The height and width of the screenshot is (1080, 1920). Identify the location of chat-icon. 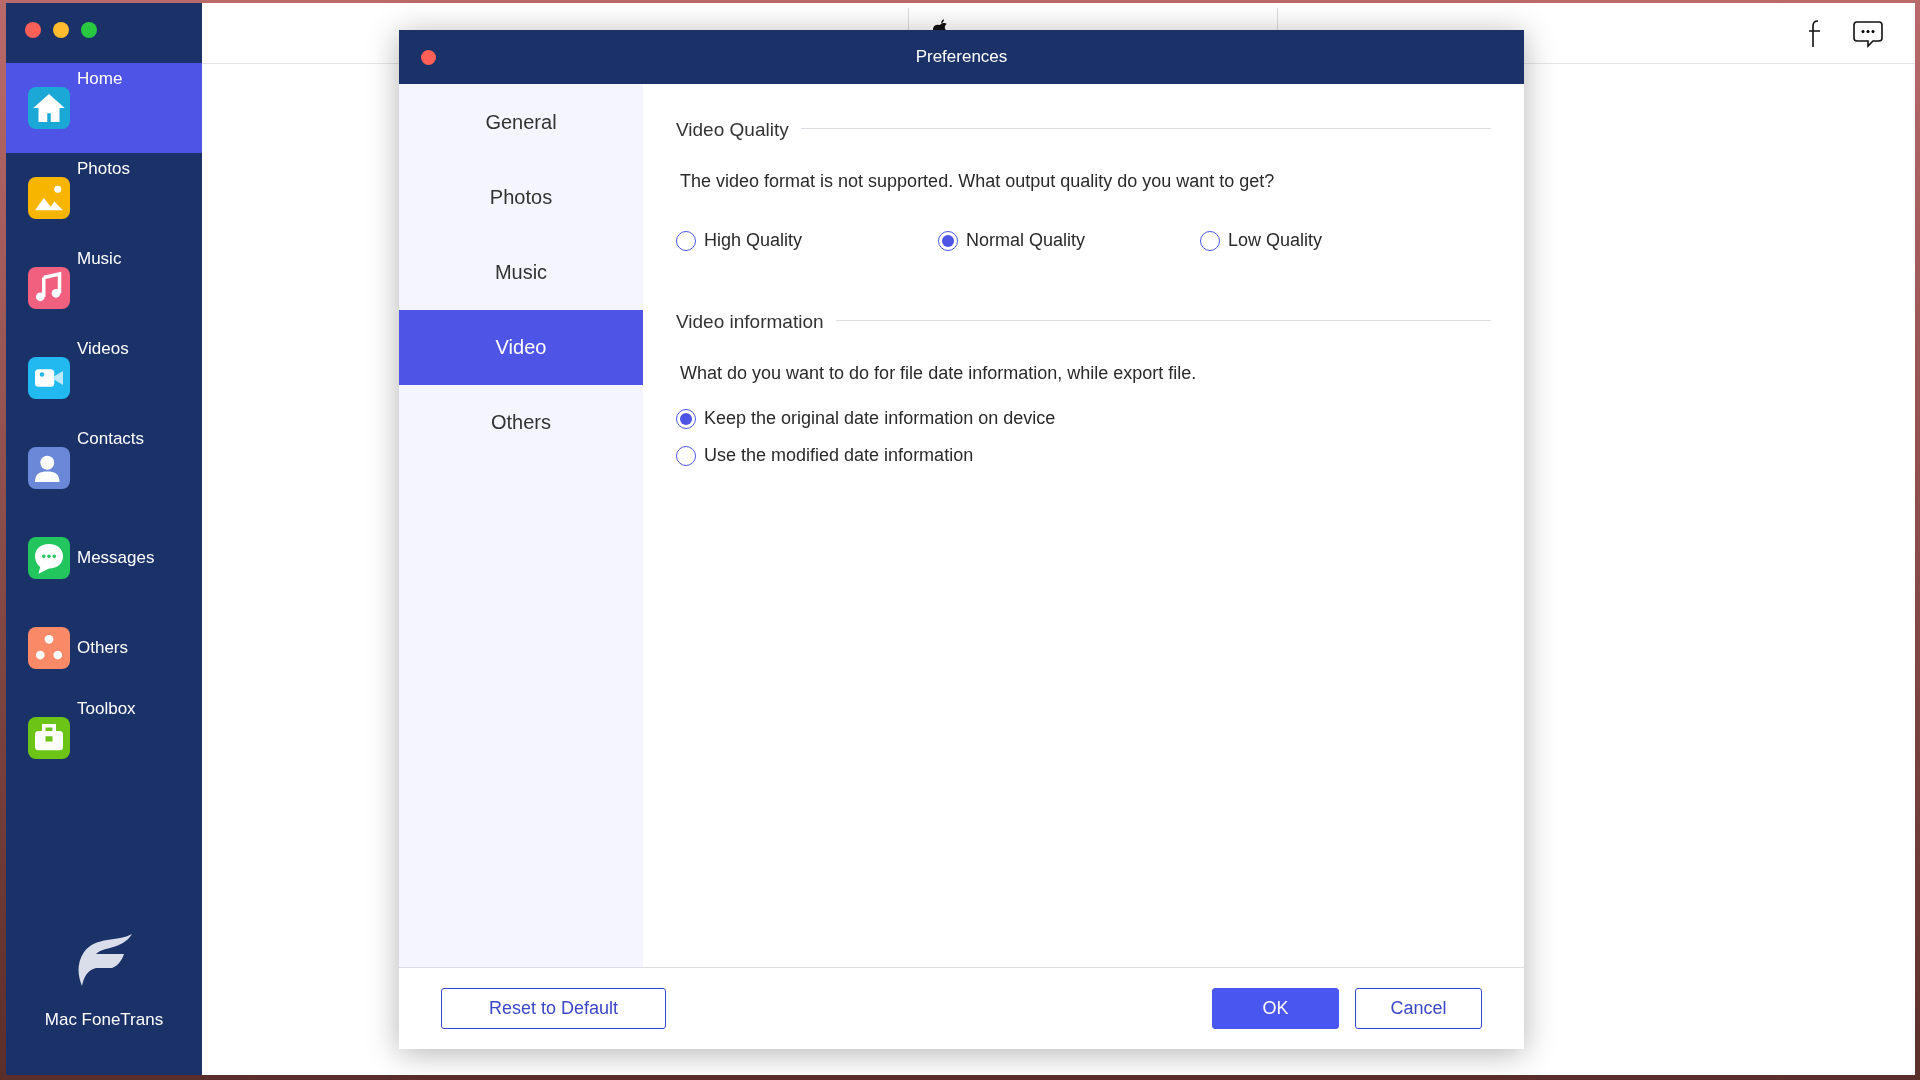
(1868, 34).